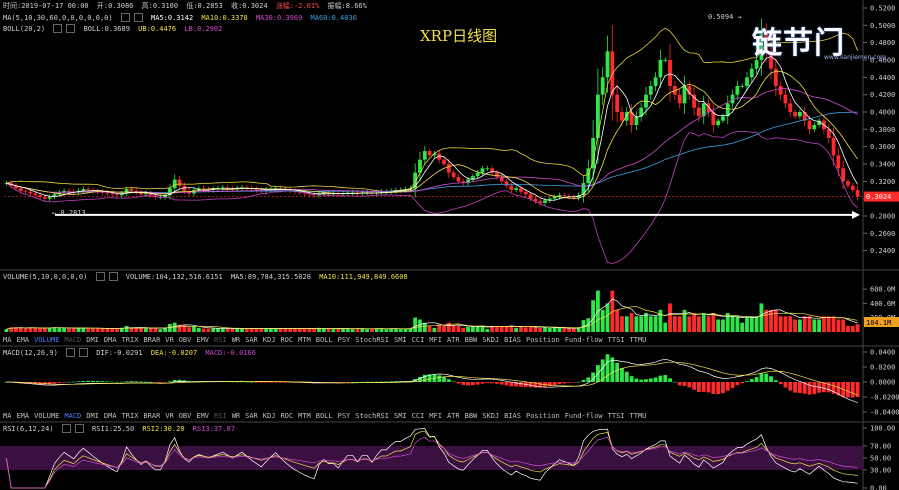 The height and width of the screenshot is (490, 899). I want to click on amplitude-label: 振幅:8.66%, so click(347, 6).